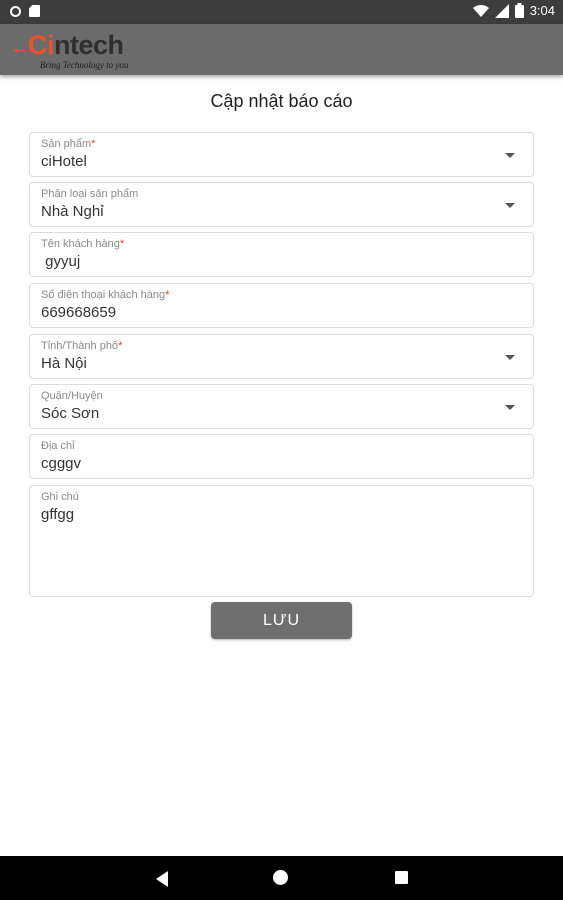  I want to click on app-logo: Cintech Bring Technology to you, so click(78, 50).